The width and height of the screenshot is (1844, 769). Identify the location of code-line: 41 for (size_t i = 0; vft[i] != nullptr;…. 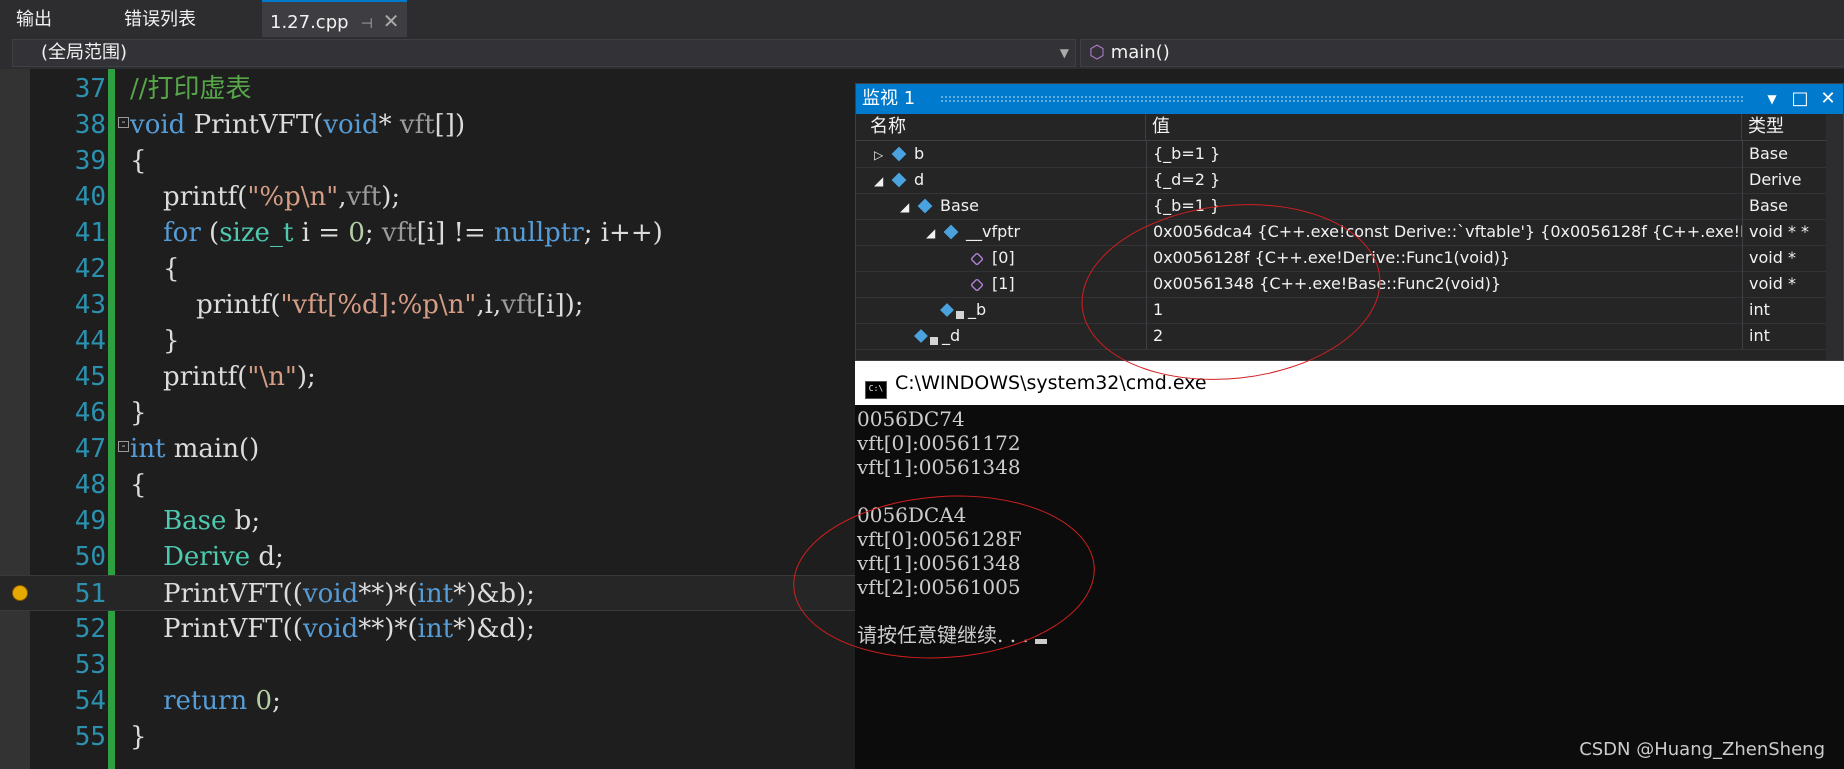
(427, 233).